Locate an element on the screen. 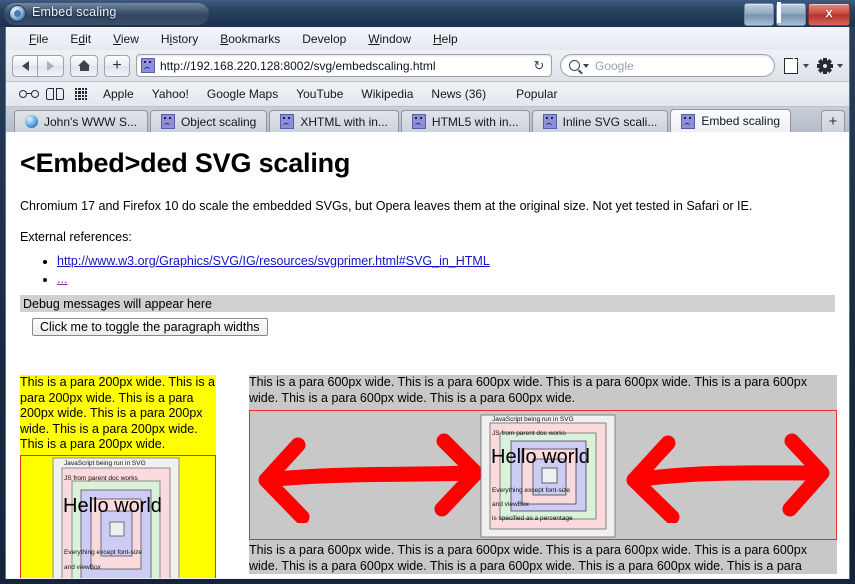 The height and width of the screenshot is (584, 855). bookmark-apple: Apple is located at coordinates (118, 94).